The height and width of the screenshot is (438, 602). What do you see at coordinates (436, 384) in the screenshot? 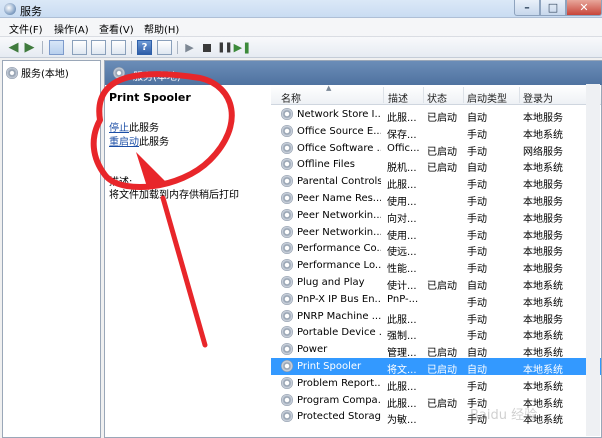
I see `table-row: Problem Report... 此服... 手动 本地系统` at bounding box center [436, 384].